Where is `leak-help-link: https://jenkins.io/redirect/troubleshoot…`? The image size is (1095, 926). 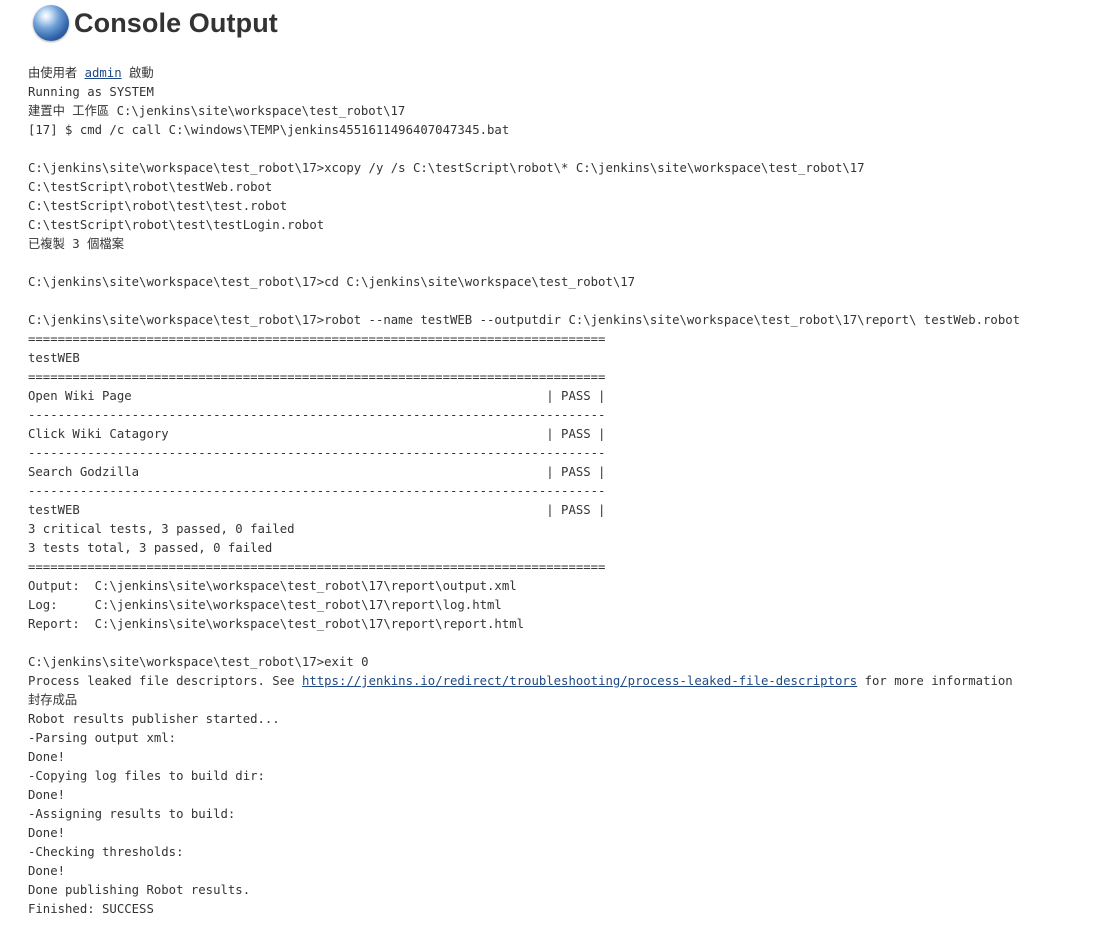 leak-help-link: https://jenkins.io/redirect/troubleshoot… is located at coordinates (579, 681).